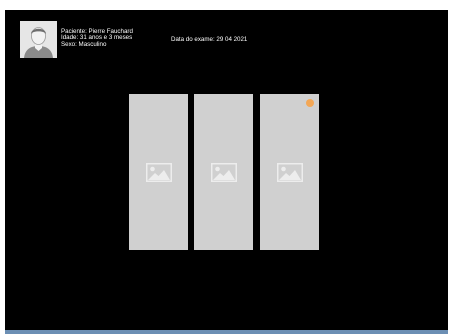 Image resolution: width=453 pixels, height=334 pixels. I want to click on status-badge, so click(310, 103).